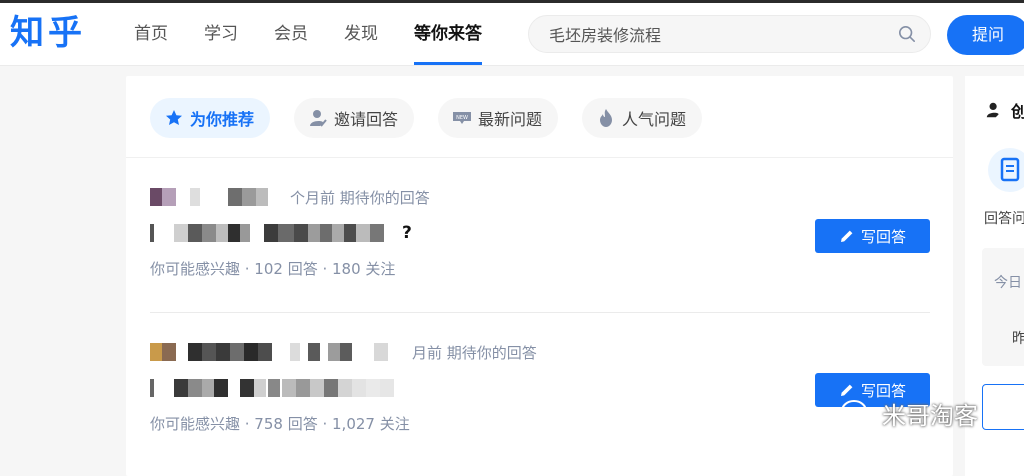 The height and width of the screenshot is (476, 1024). What do you see at coordinates (510, 119) in the screenshot?
I see `tab-label: 最新问题` at bounding box center [510, 119].